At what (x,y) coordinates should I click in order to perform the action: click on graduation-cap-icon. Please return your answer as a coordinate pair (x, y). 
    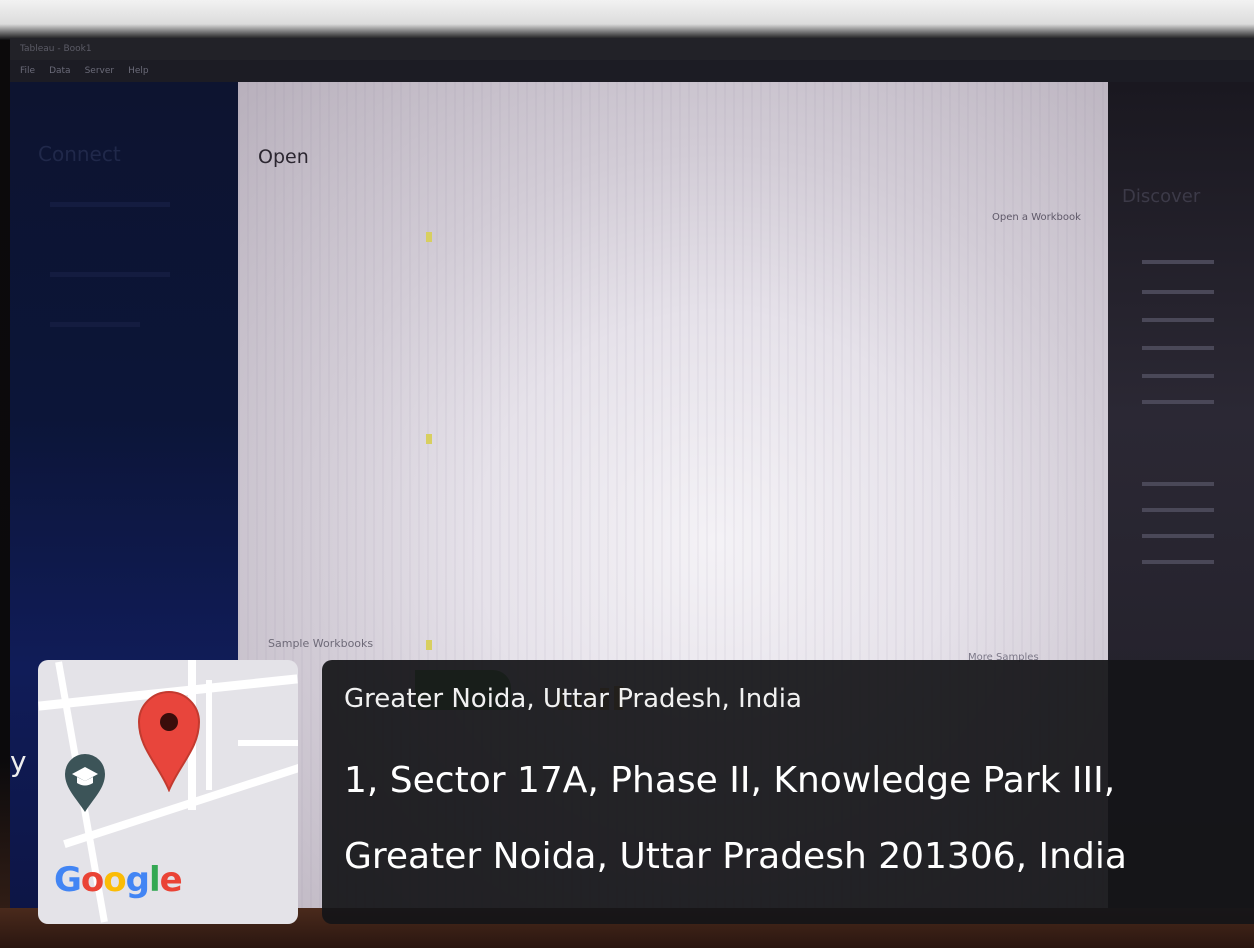
    Looking at the image, I should click on (85, 783).